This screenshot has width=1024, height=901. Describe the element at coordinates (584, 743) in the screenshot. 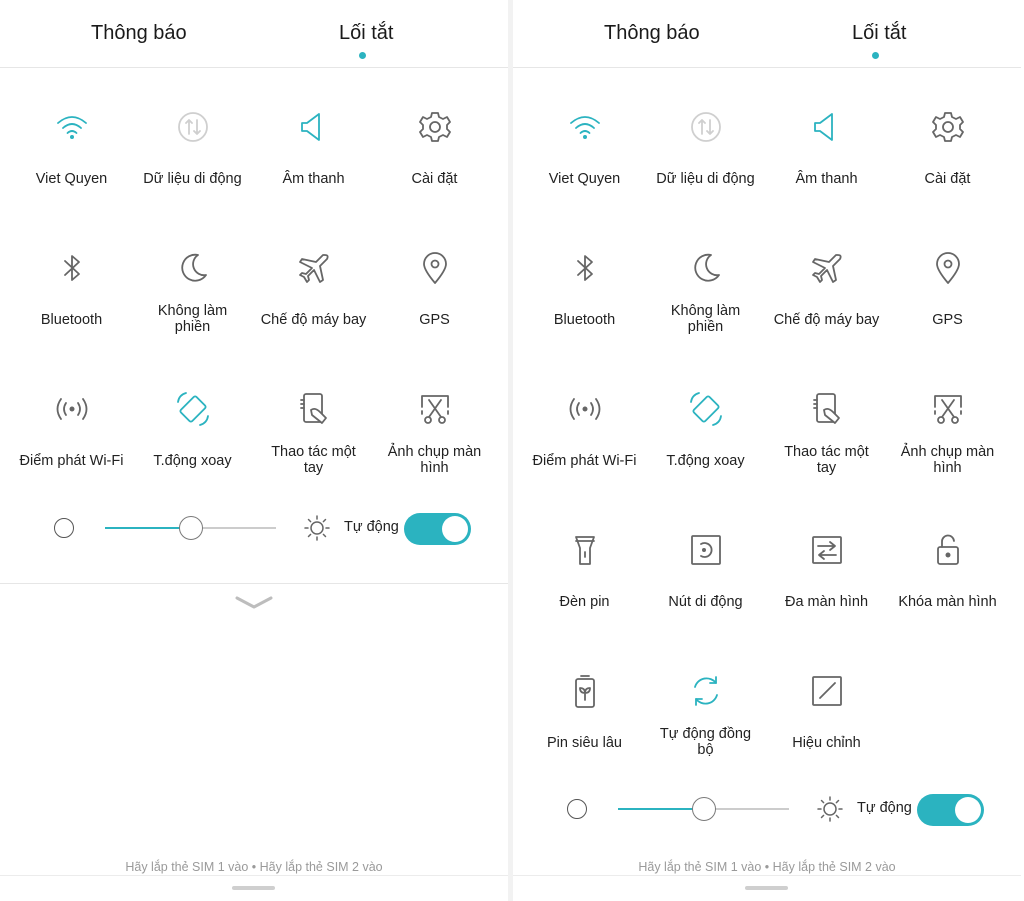

I see `tile-label: Pin siêu lâu` at that location.